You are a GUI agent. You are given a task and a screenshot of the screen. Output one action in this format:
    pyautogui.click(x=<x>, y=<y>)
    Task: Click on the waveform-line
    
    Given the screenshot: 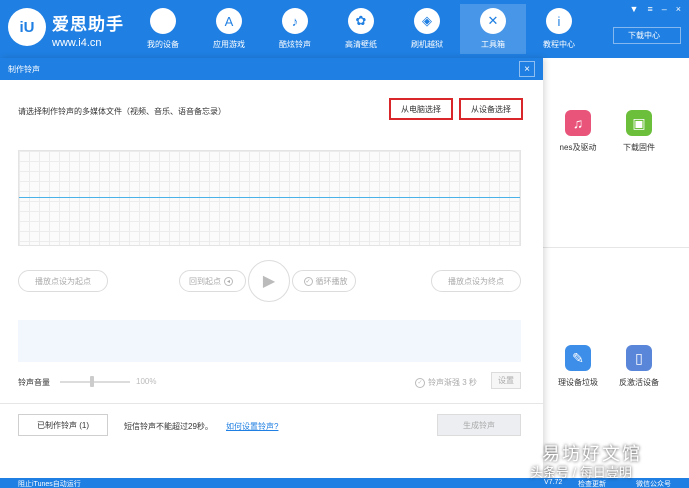 What is the action you would take?
    pyautogui.click(x=269, y=197)
    